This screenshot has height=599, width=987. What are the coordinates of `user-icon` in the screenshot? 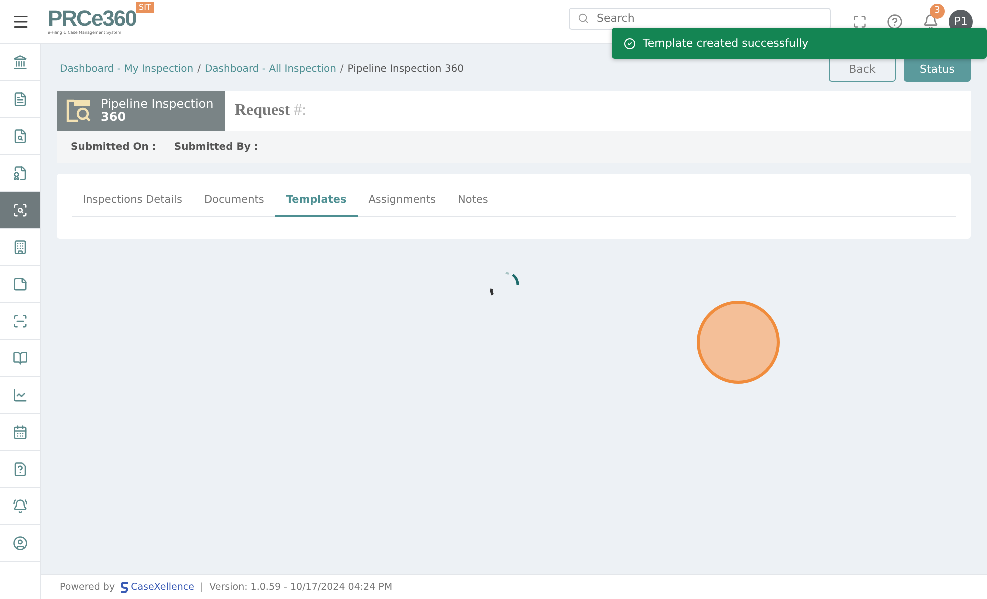 It's located at (20, 543).